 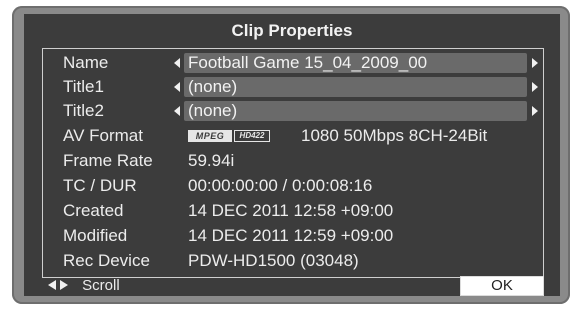 What do you see at coordinates (177, 111) in the screenshot?
I see `title2-prev-icon` at bounding box center [177, 111].